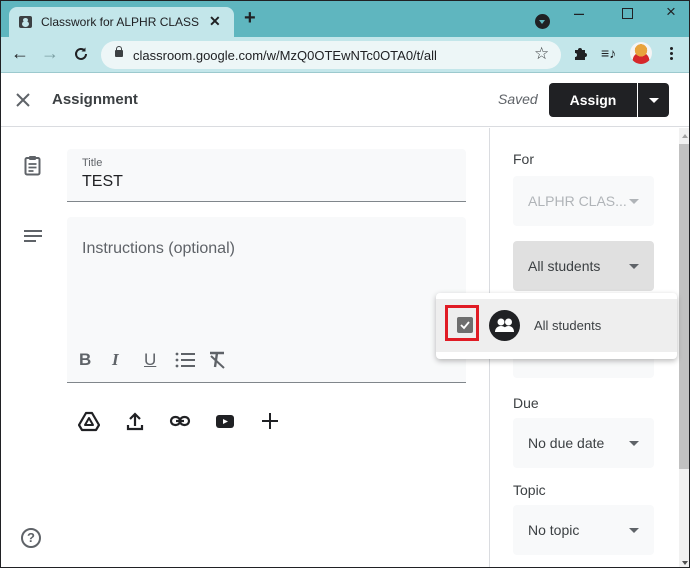 The image size is (690, 568). I want to click on close-icon, so click(23, 100).